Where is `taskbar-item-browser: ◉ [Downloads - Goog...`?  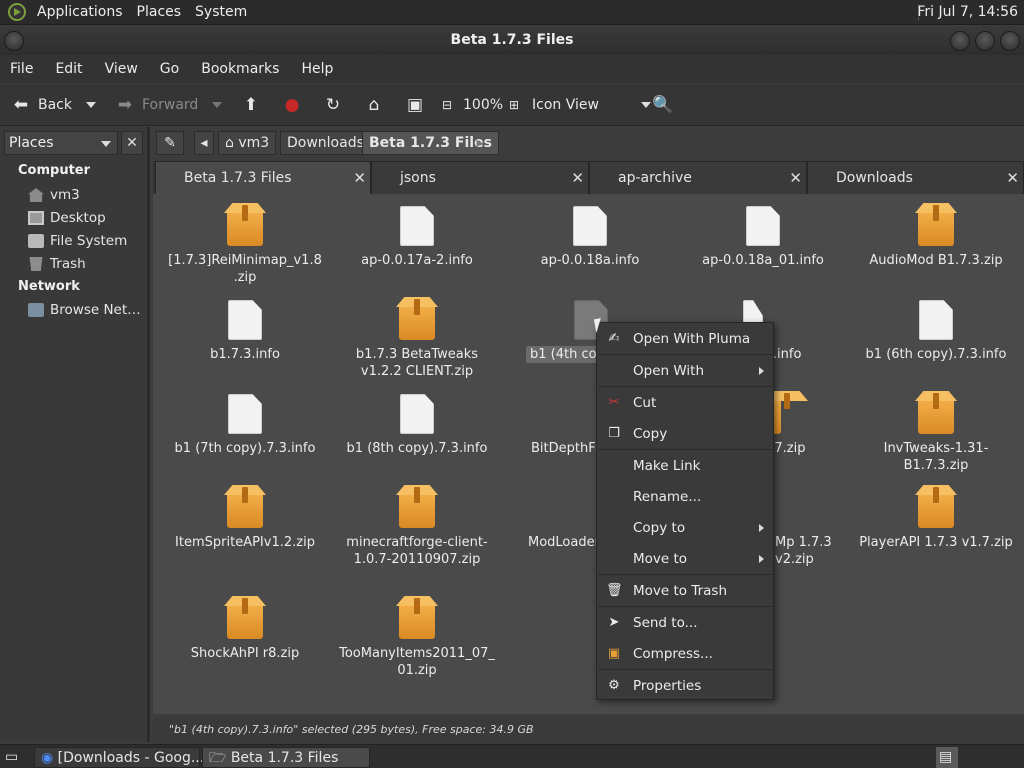 taskbar-item-browser: ◉ [Downloads - Goog... is located at coordinates (119, 757).